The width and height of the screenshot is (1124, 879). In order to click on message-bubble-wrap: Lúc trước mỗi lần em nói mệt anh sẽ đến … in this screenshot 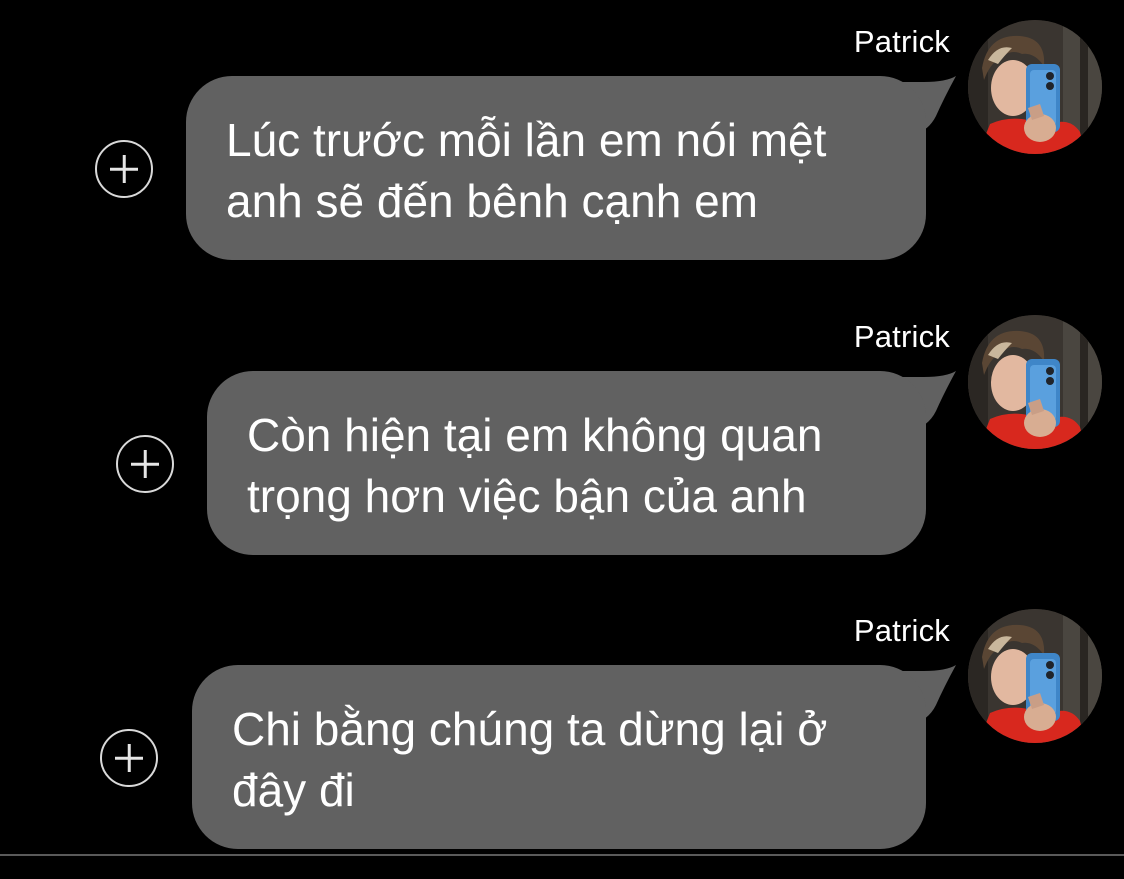, I will do `click(571, 169)`.